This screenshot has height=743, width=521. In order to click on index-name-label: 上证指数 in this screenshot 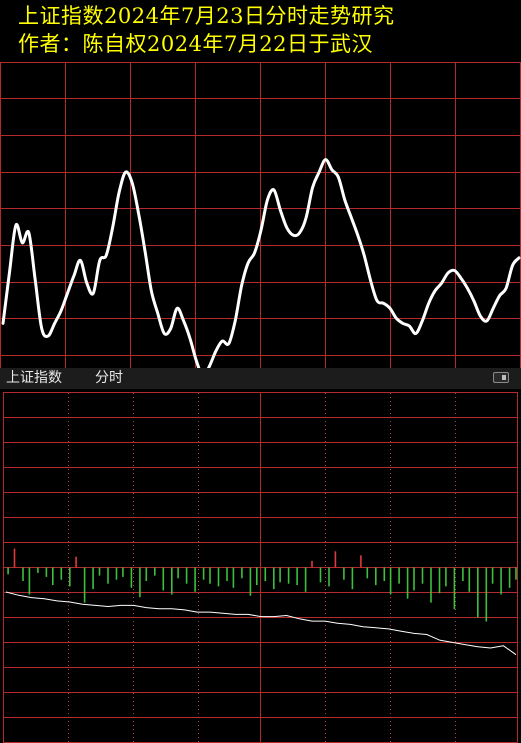, I will do `click(34, 378)`.